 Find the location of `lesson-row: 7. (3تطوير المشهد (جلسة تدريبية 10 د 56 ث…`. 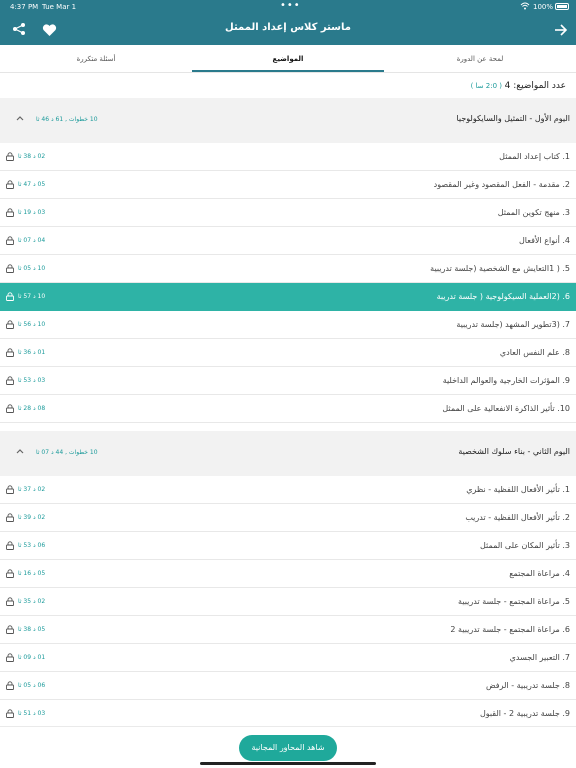

lesson-row: 7. (3تطوير المشهد (جلسة تدريبية 10 د 56 ث… is located at coordinates (288, 325).